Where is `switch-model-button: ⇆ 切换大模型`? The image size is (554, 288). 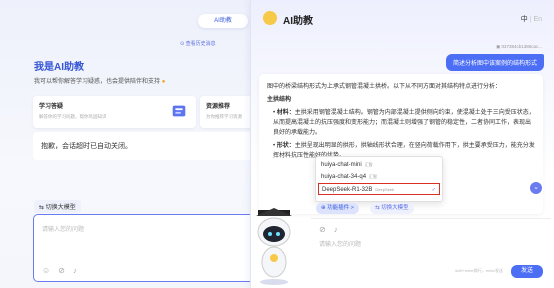
switch-model-button: ⇆ 切换大模型 is located at coordinates (57, 206).